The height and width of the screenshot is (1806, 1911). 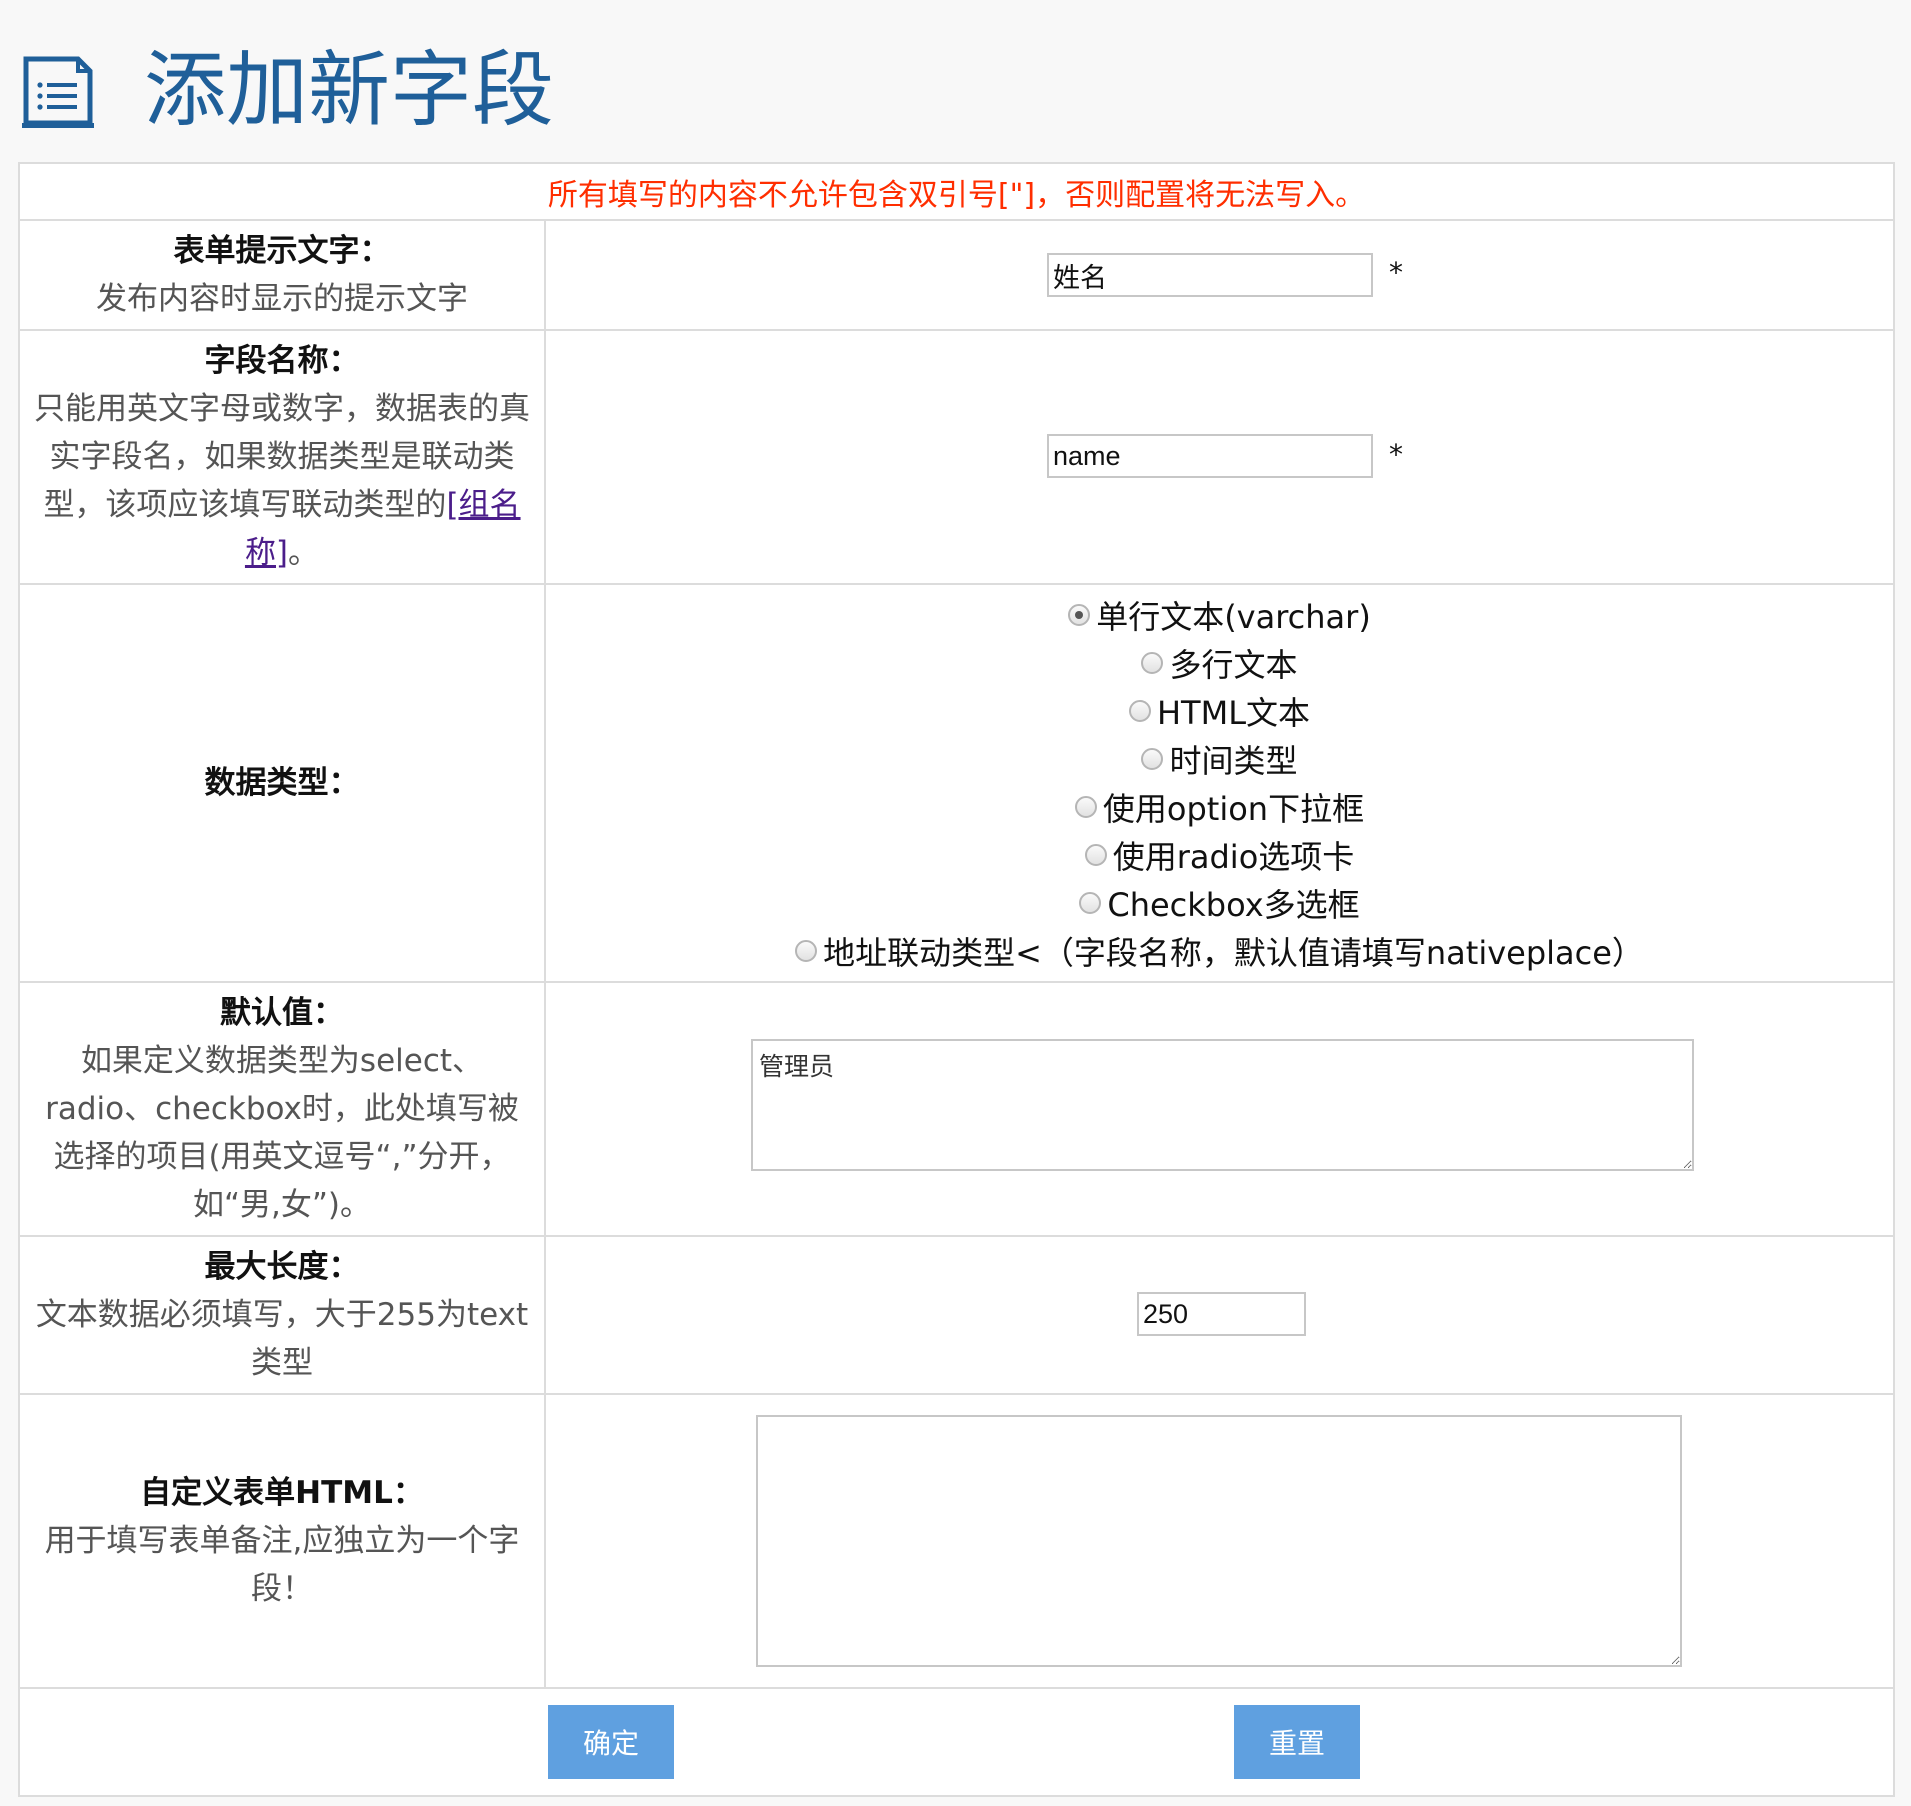 What do you see at coordinates (1222, 1105) in the screenshot?
I see `default-value-textarea: 管理员` at bounding box center [1222, 1105].